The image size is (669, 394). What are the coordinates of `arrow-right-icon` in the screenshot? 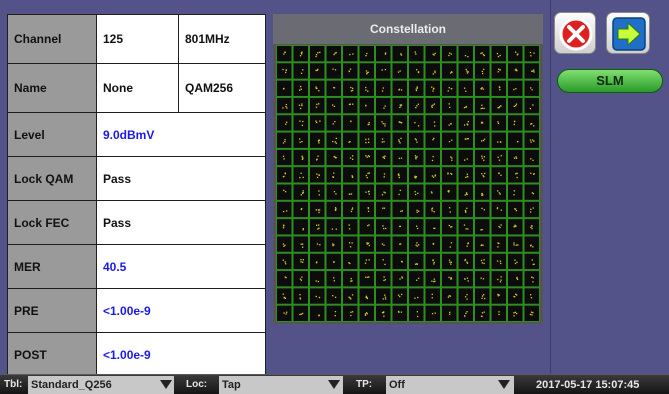 It's located at (629, 34).